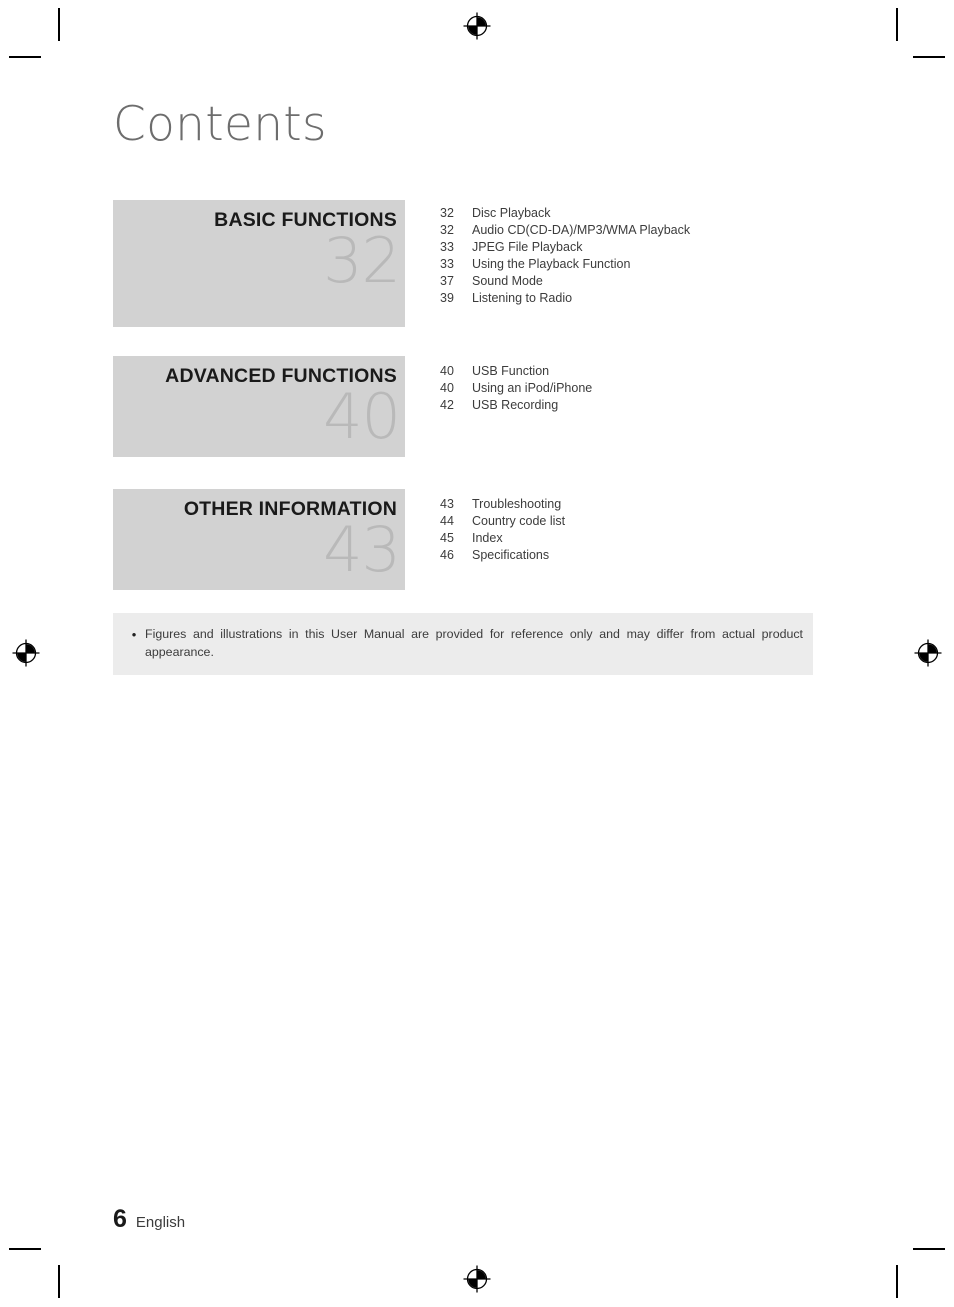 The height and width of the screenshot is (1307, 954). What do you see at coordinates (929, 57) in the screenshot?
I see `crop-mark-top-right-horizontal` at bounding box center [929, 57].